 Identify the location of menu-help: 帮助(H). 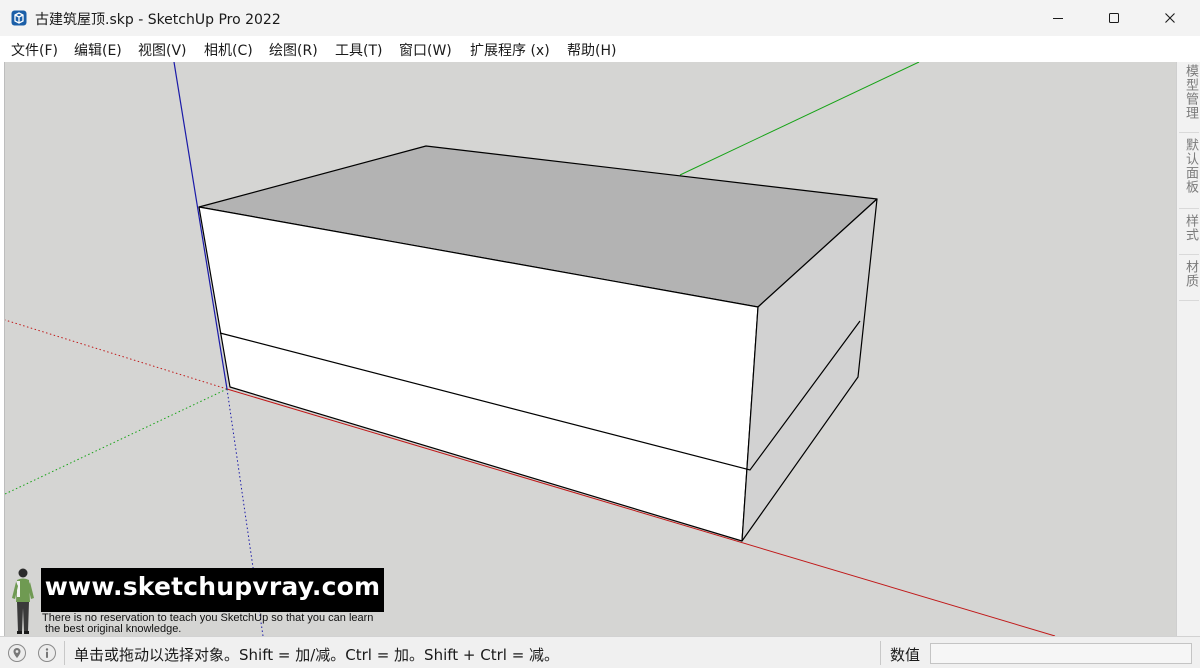
(591, 50).